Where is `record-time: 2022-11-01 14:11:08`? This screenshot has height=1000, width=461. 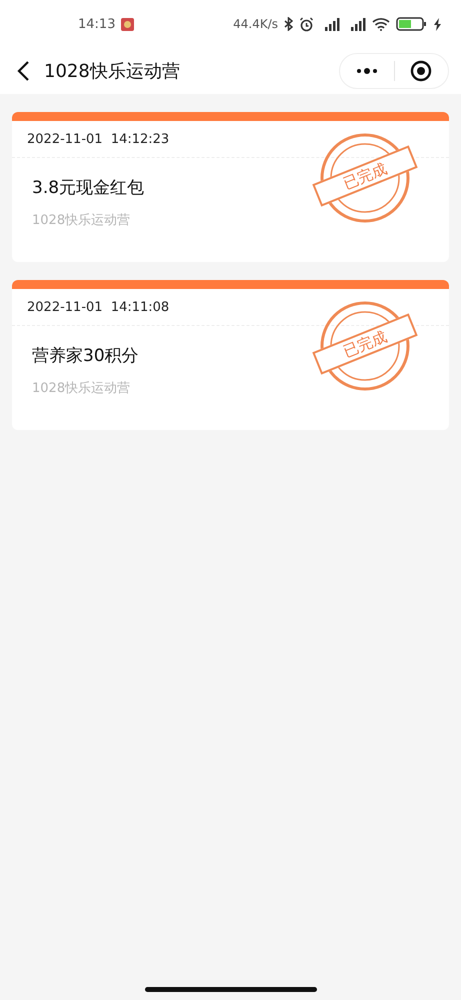 record-time: 2022-11-01 14:11:08 is located at coordinates (98, 307).